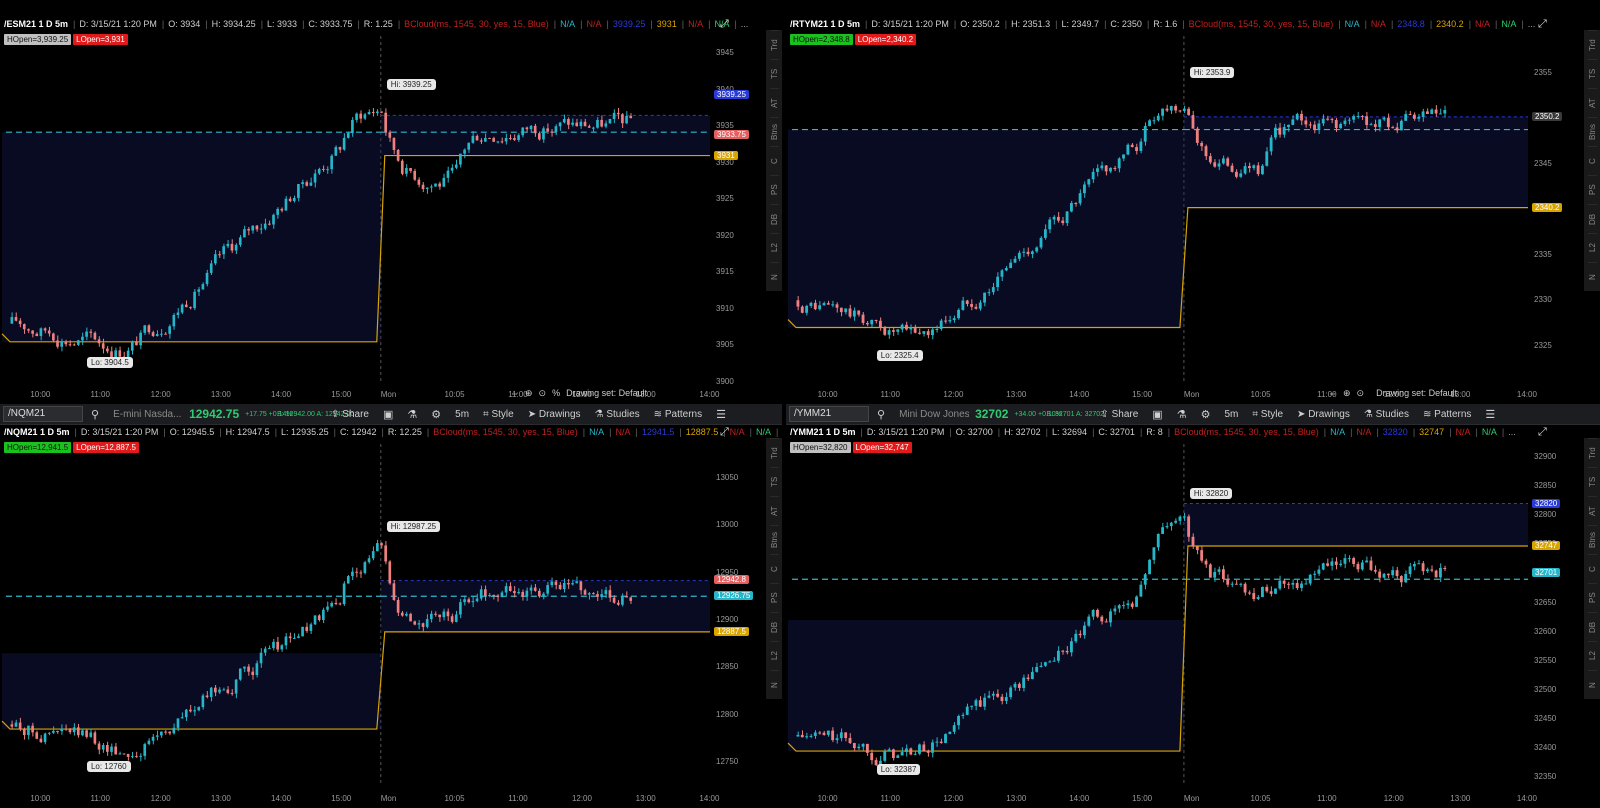 This screenshot has height=808, width=1600. Describe the element at coordinates (1211, 493) in the screenshot. I see `hi-callout: Hi: 32820` at that location.